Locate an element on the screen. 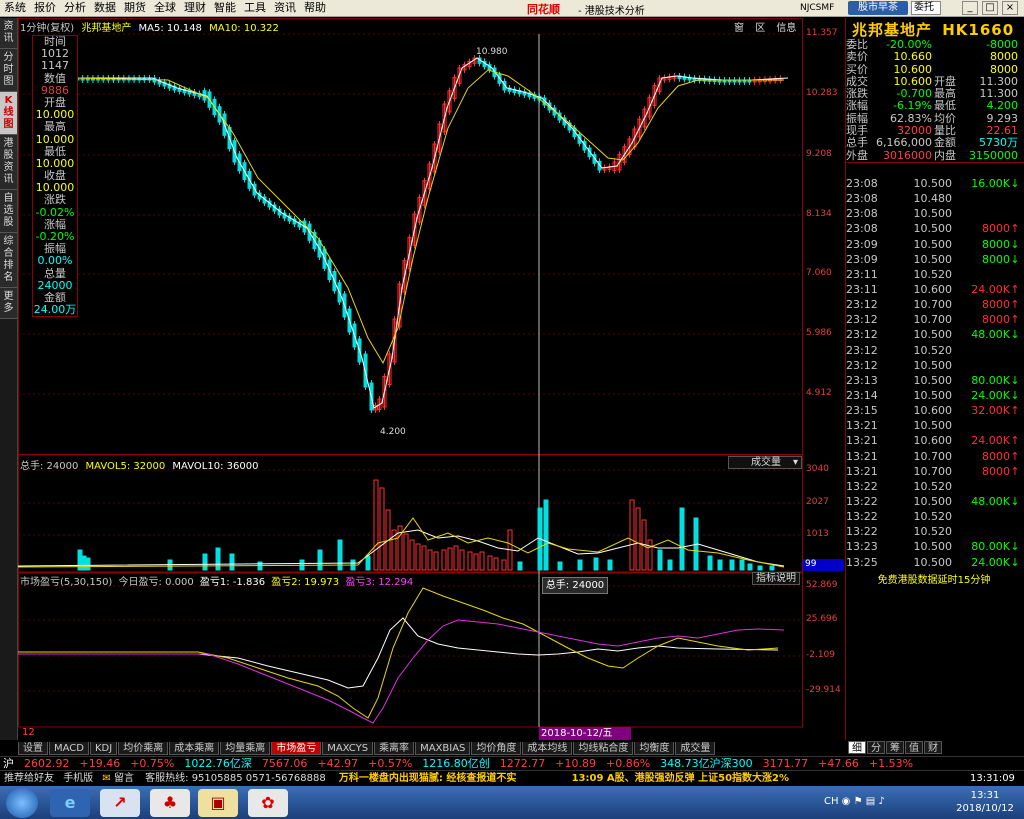 The height and width of the screenshot is (819, 1024). trade-time: 23:12 is located at coordinates (862, 350).